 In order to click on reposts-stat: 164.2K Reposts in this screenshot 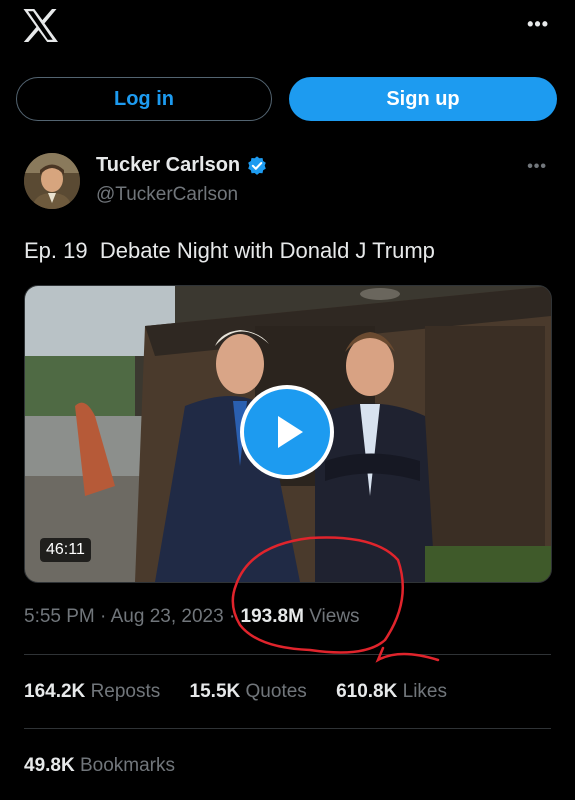, I will do `click(92, 691)`.